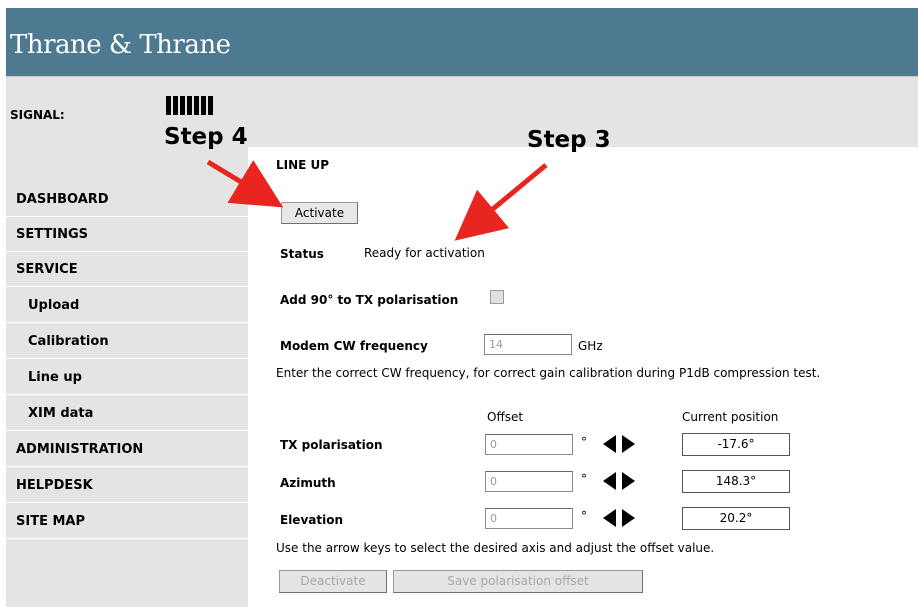  Describe the element at coordinates (245, 183) in the screenshot. I see `step-4-arrow` at that location.